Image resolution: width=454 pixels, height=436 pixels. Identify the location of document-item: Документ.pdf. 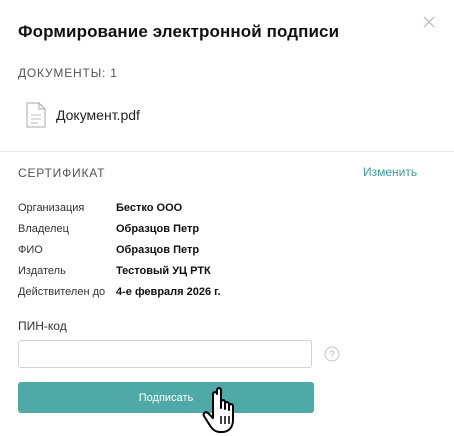
(83, 115).